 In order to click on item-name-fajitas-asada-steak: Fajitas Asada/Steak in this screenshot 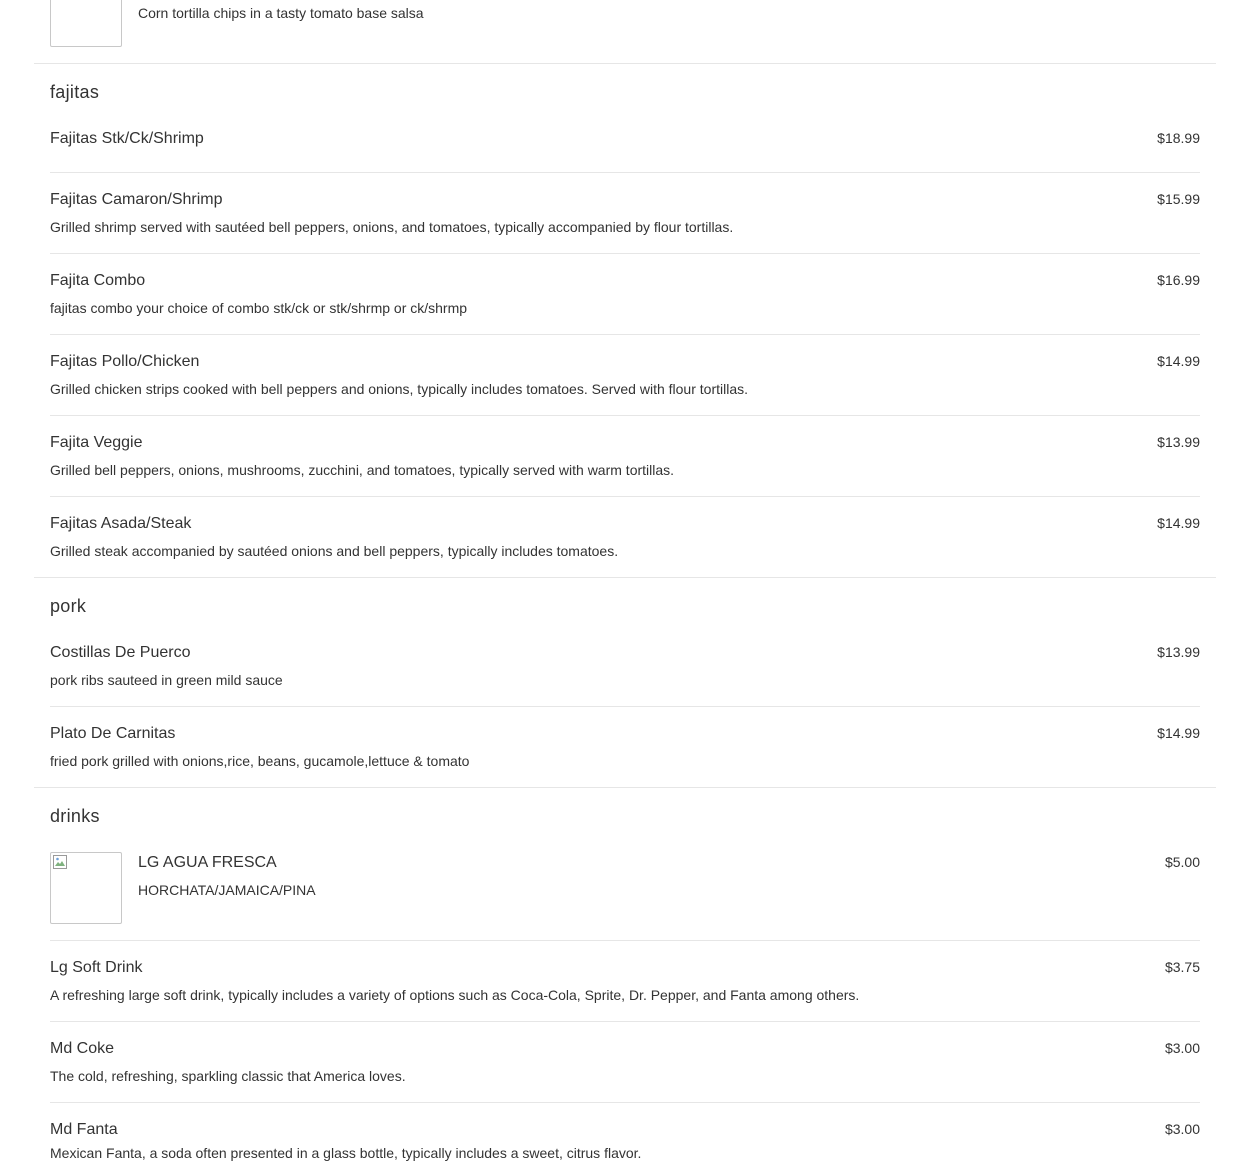, I will do `click(120, 524)`.